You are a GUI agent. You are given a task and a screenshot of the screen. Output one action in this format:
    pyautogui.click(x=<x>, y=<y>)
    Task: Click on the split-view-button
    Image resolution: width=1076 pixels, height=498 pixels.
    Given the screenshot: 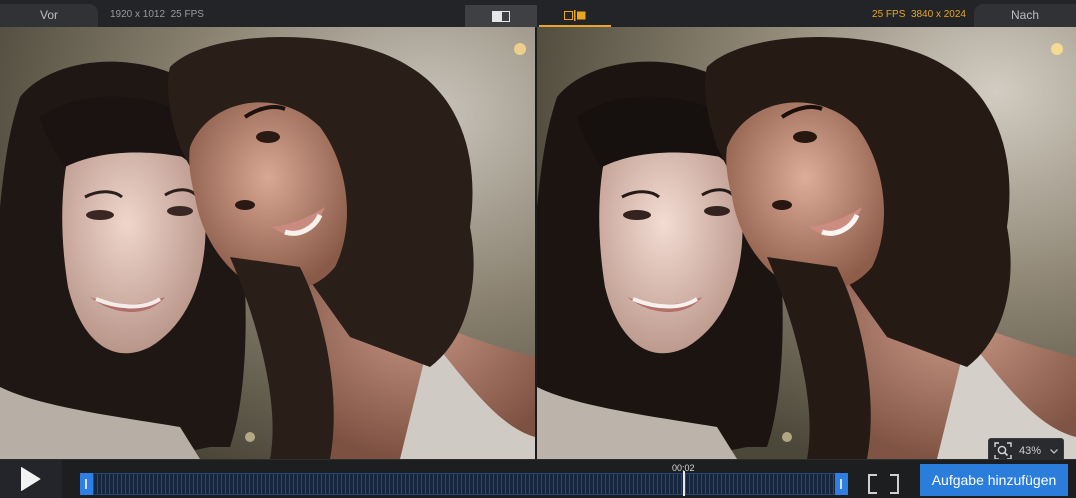 What is the action you would take?
    pyautogui.click(x=575, y=16)
    